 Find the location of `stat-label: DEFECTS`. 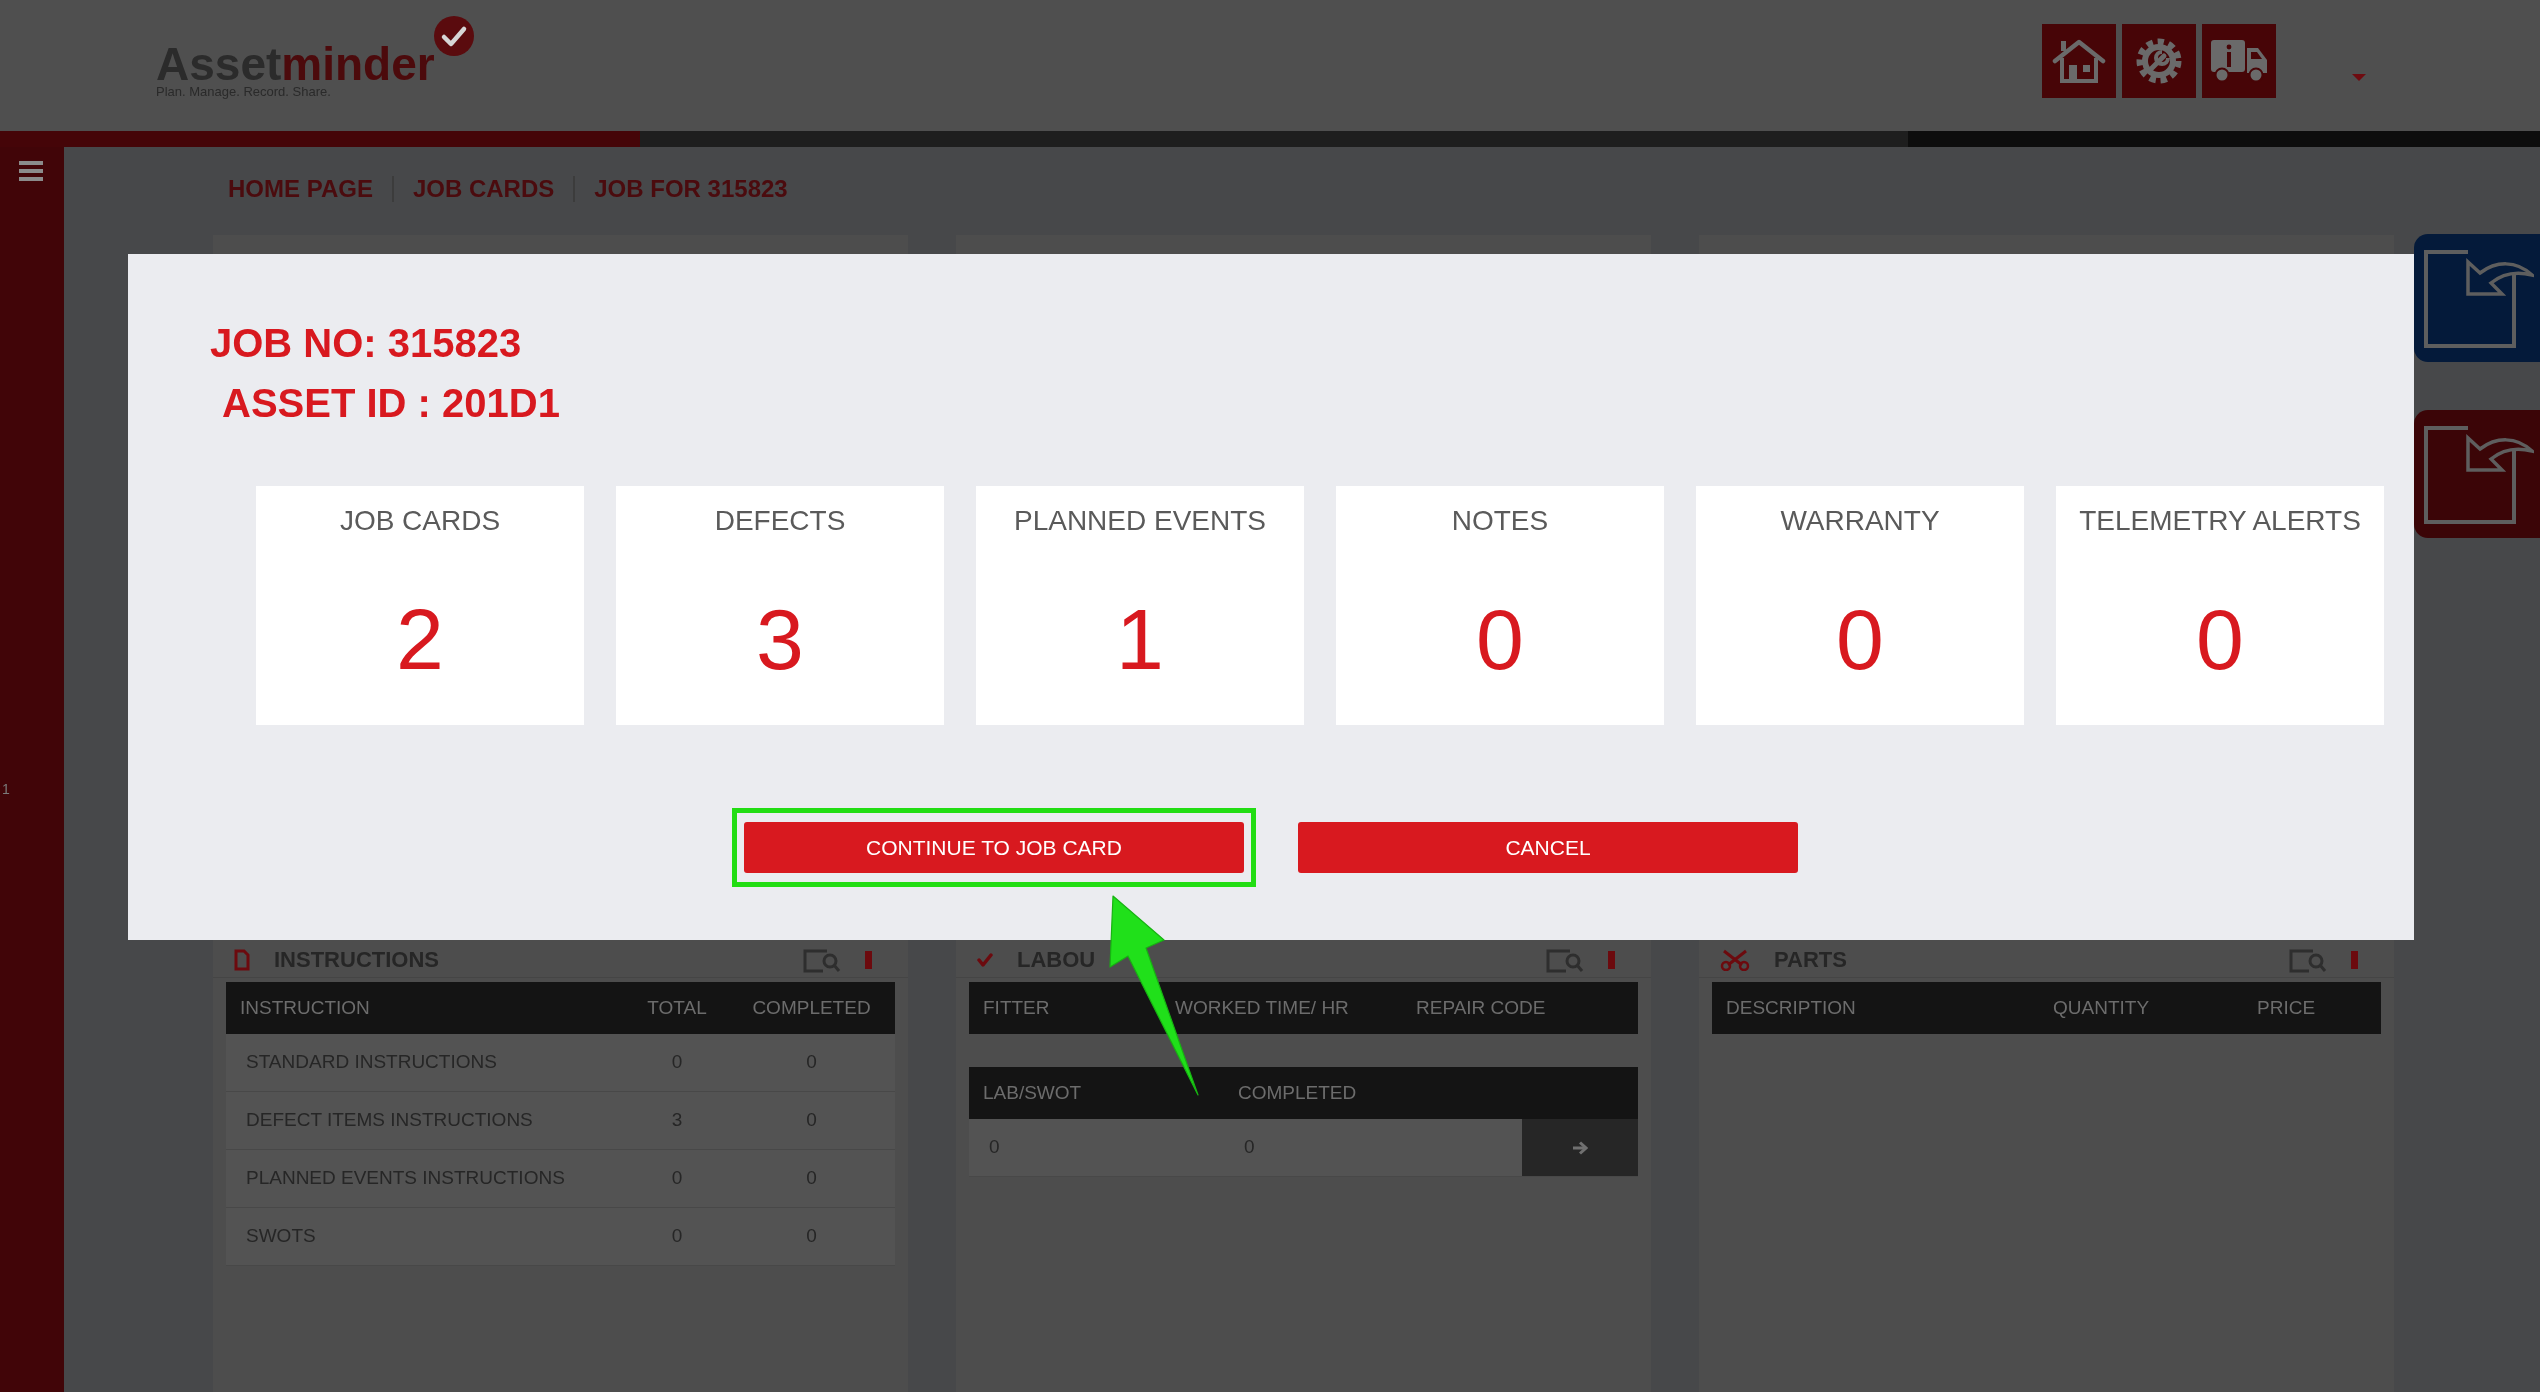

stat-label: DEFECTS is located at coordinates (780, 521).